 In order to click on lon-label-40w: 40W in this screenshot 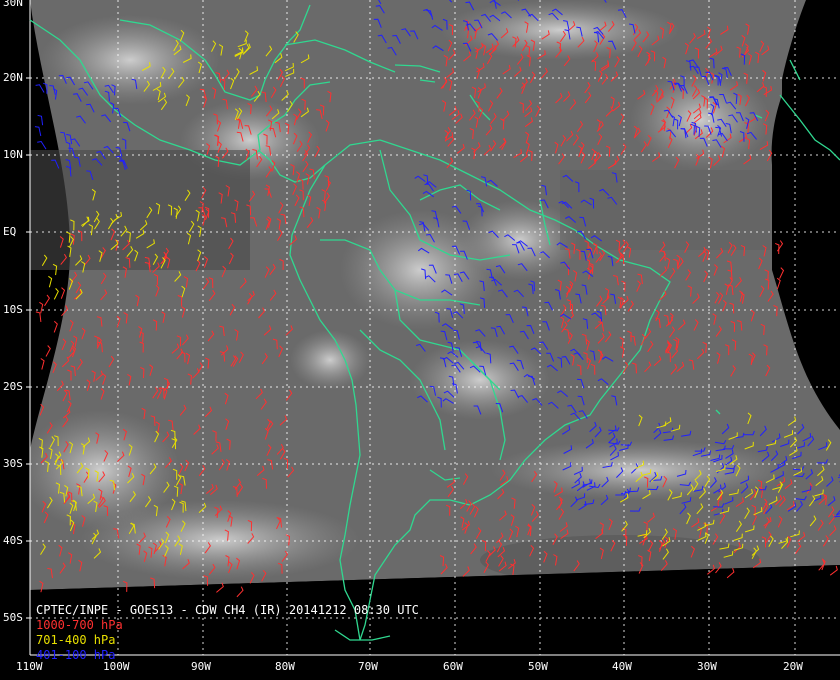, I will do `click(622, 666)`.